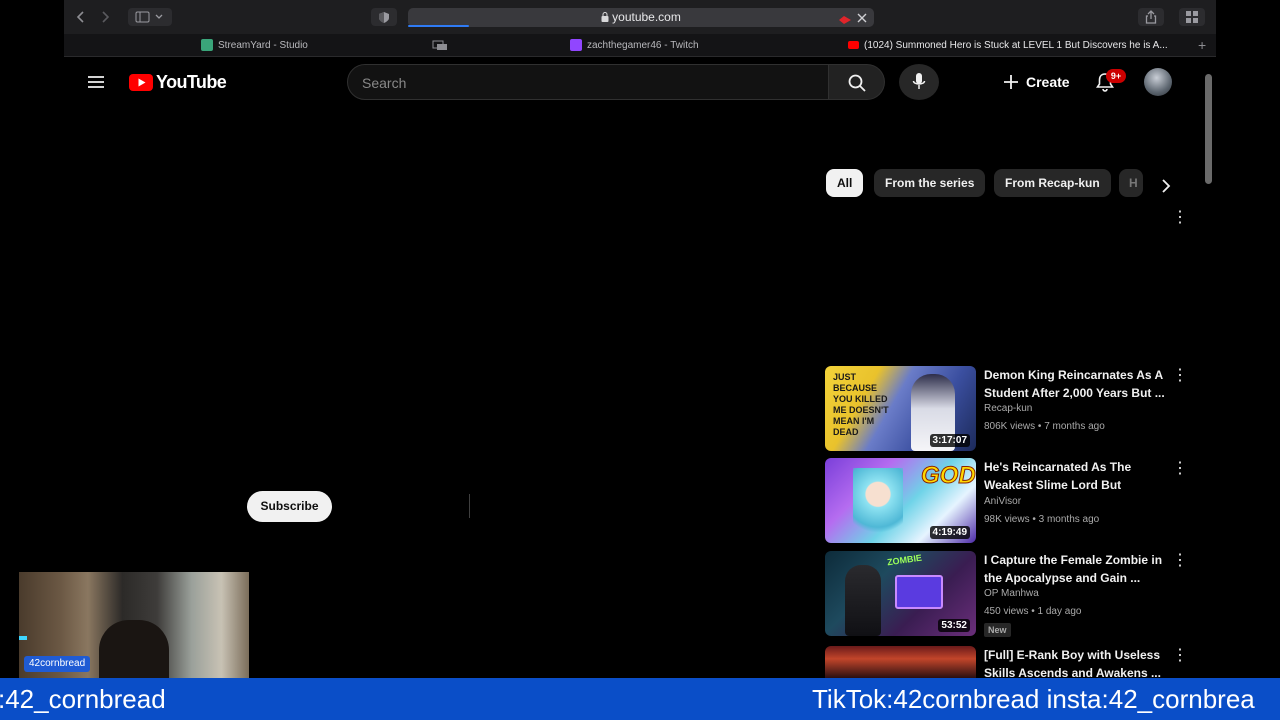 The height and width of the screenshot is (720, 1280). I want to click on search-input: Search, so click(588, 82).